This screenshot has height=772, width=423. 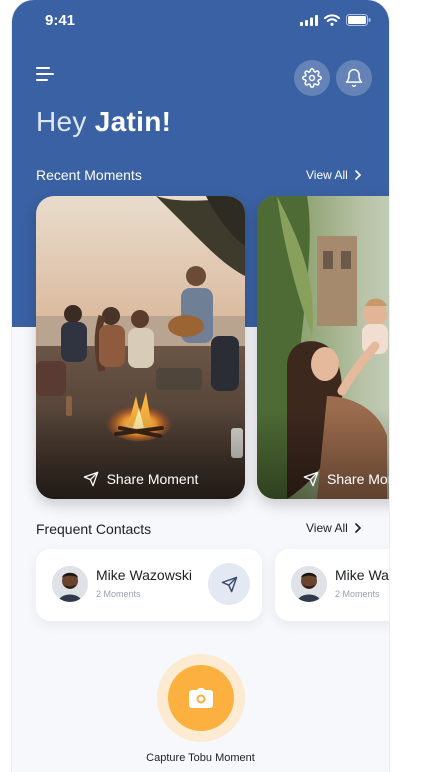 What do you see at coordinates (133, 121) in the screenshot?
I see `user-name: Jatin!` at bounding box center [133, 121].